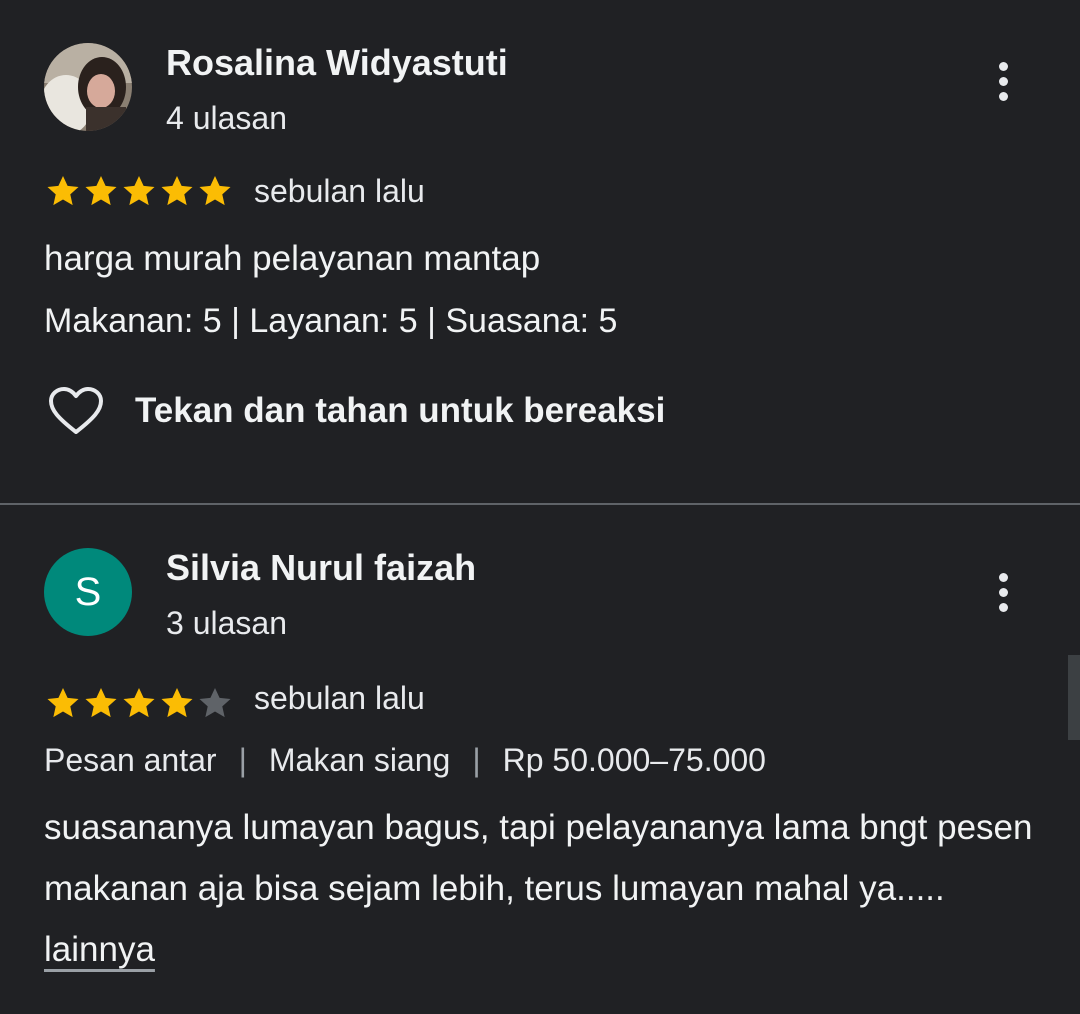  I want to click on review-text: harga murah pelayanan mantap, so click(292, 258).